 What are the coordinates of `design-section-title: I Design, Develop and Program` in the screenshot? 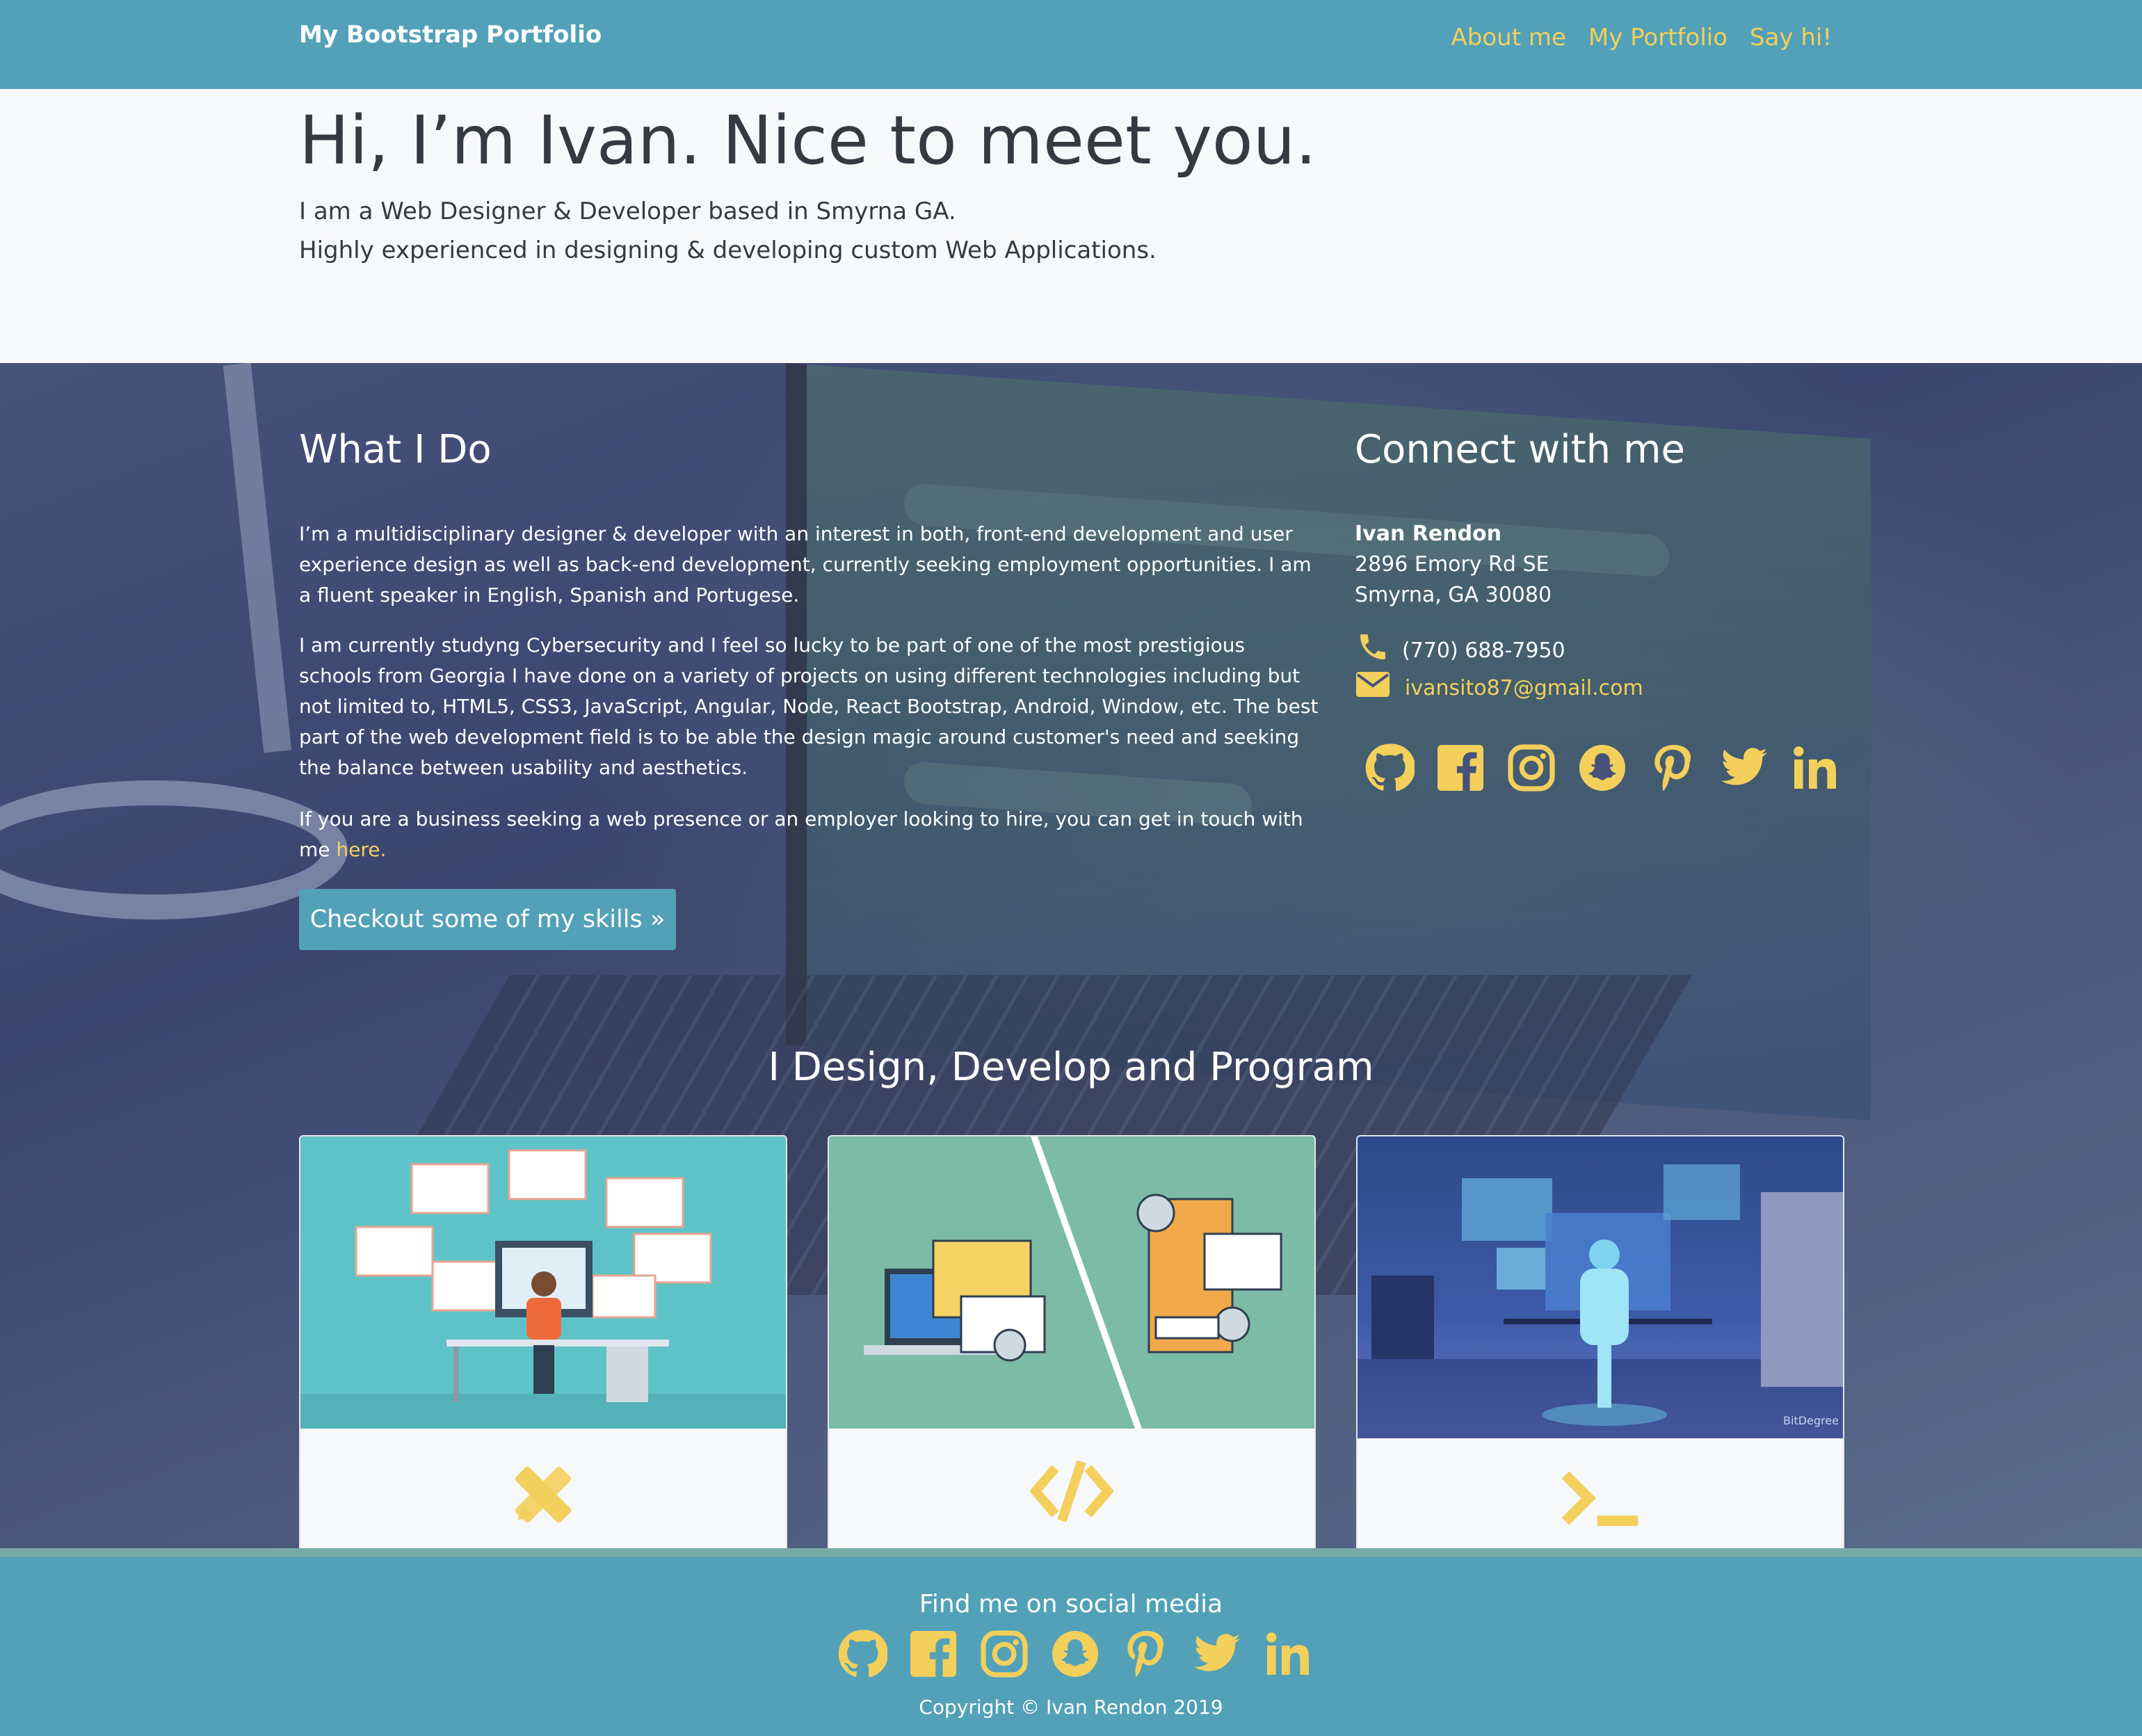 It's located at (1071, 1067).